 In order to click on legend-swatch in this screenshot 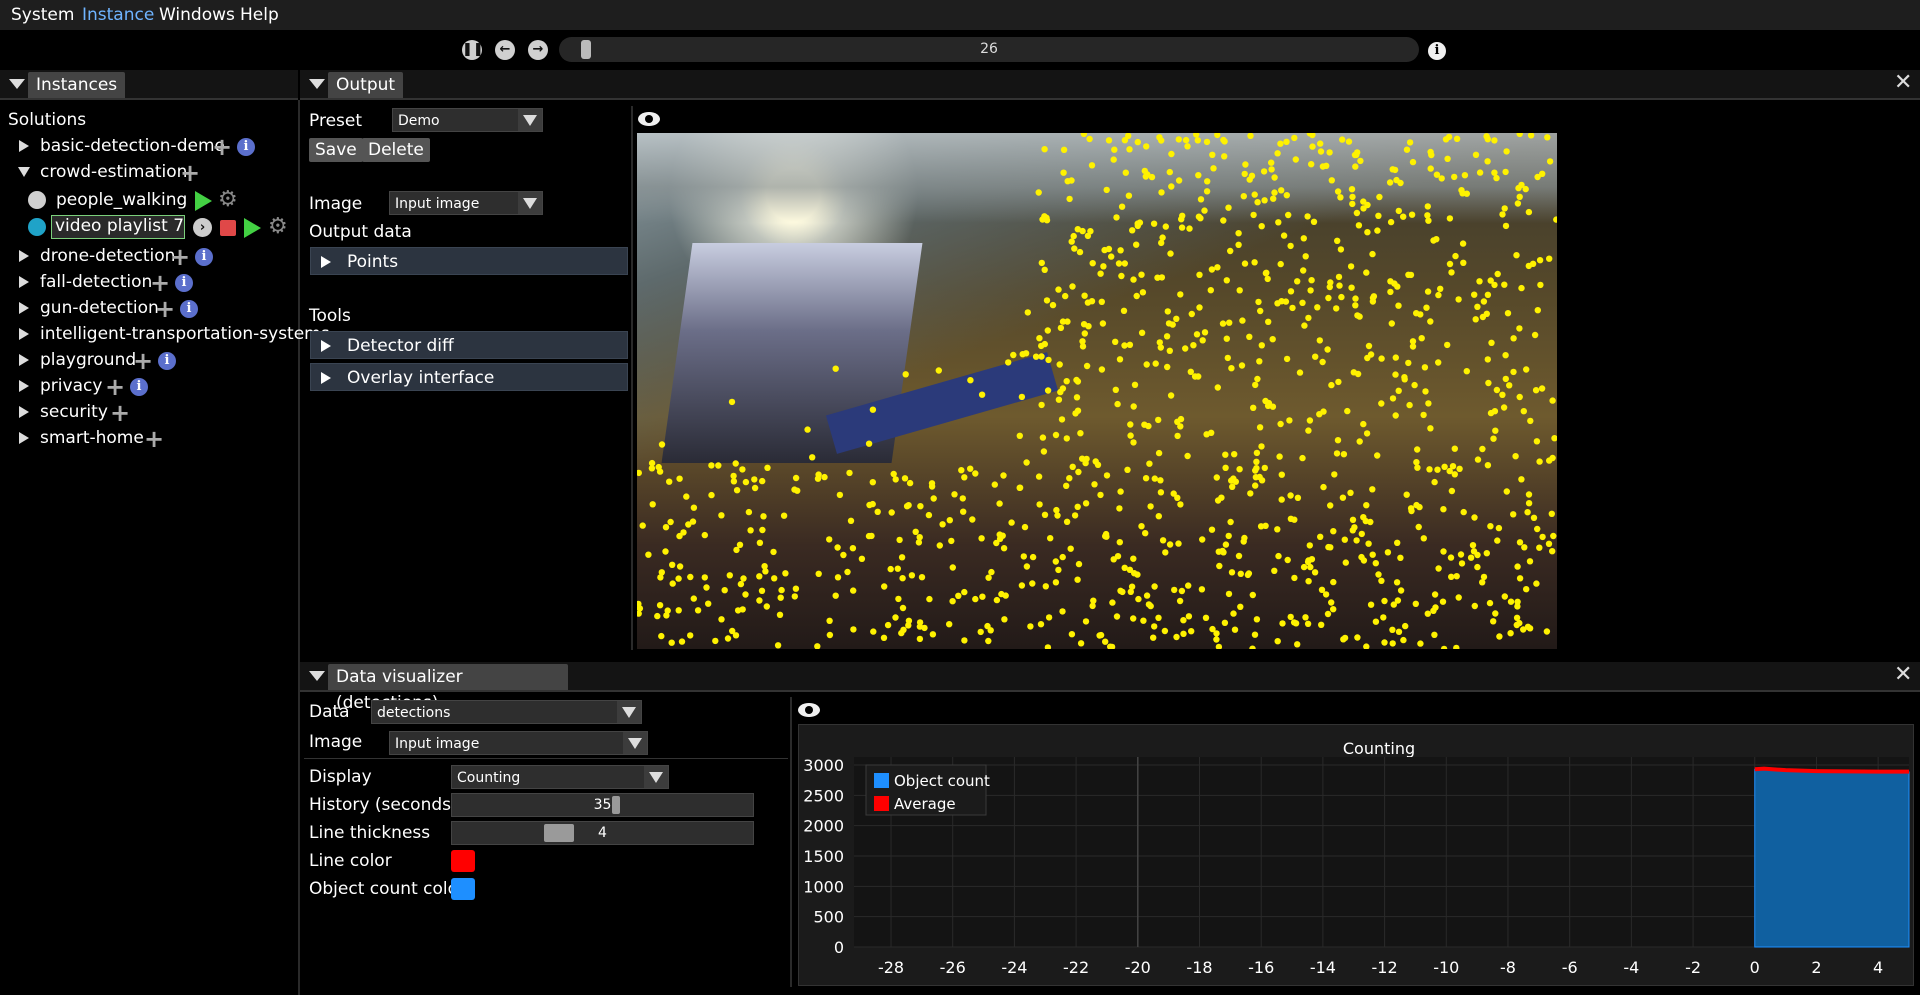, I will do `click(881, 803)`.